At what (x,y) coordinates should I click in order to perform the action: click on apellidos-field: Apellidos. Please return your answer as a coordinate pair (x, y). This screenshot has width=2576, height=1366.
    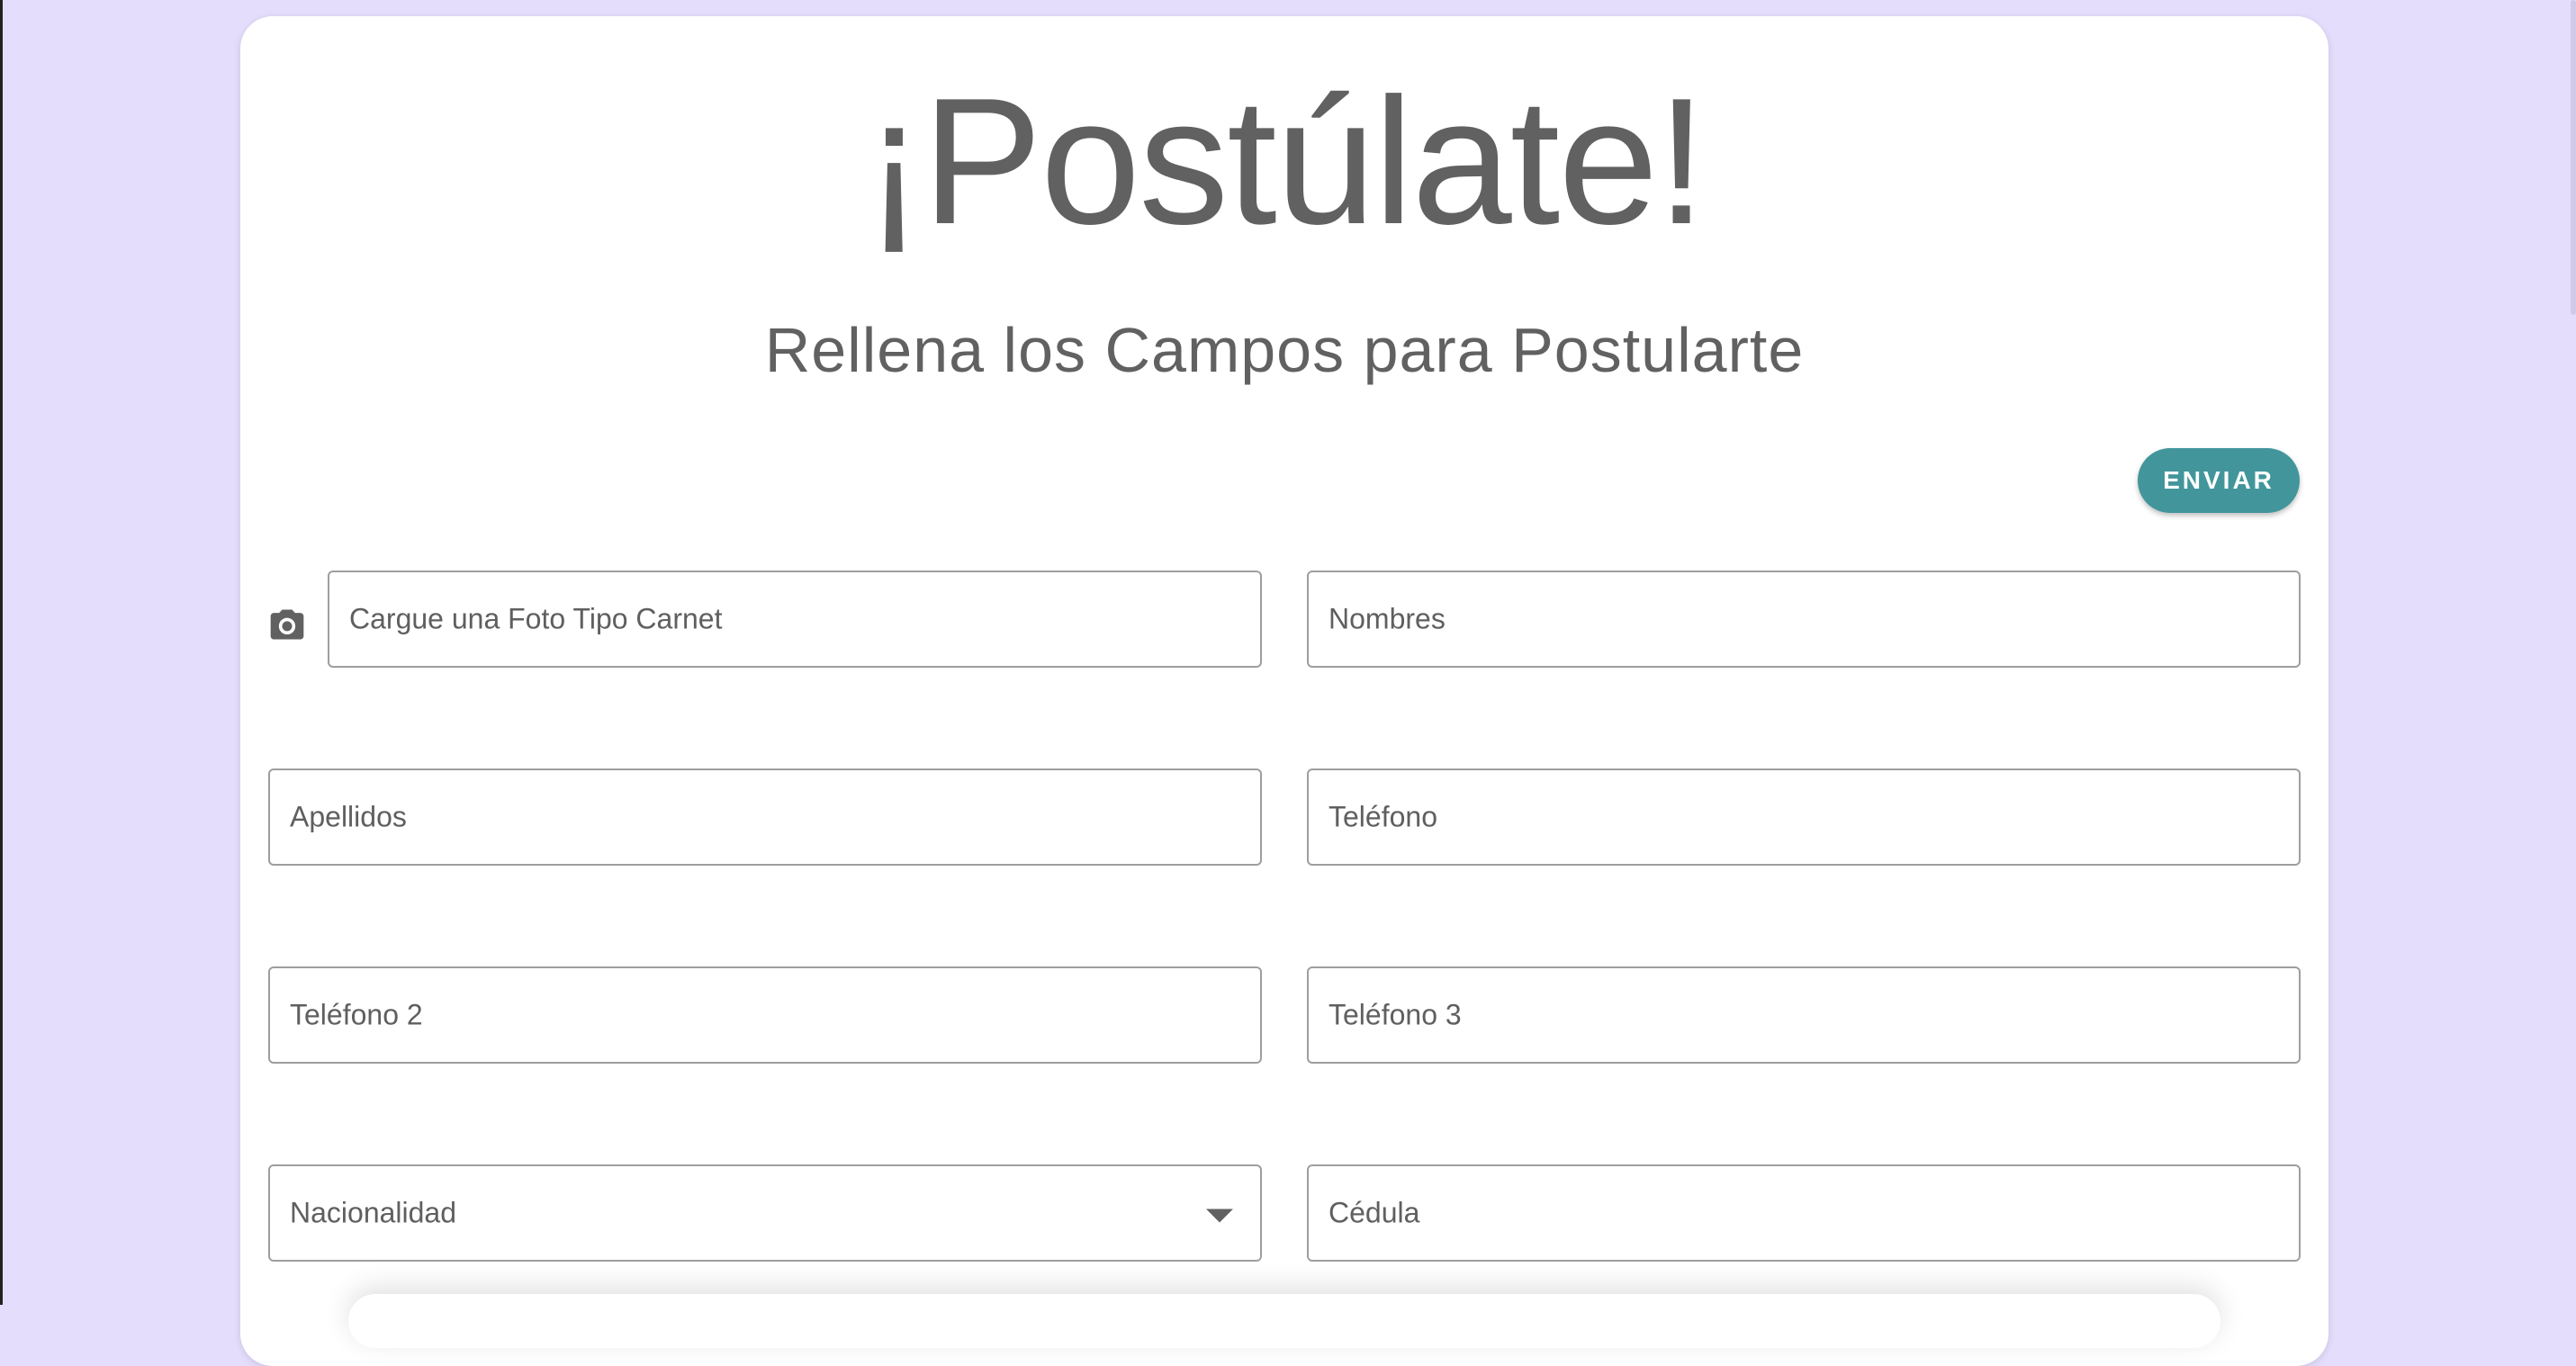
    Looking at the image, I should click on (765, 817).